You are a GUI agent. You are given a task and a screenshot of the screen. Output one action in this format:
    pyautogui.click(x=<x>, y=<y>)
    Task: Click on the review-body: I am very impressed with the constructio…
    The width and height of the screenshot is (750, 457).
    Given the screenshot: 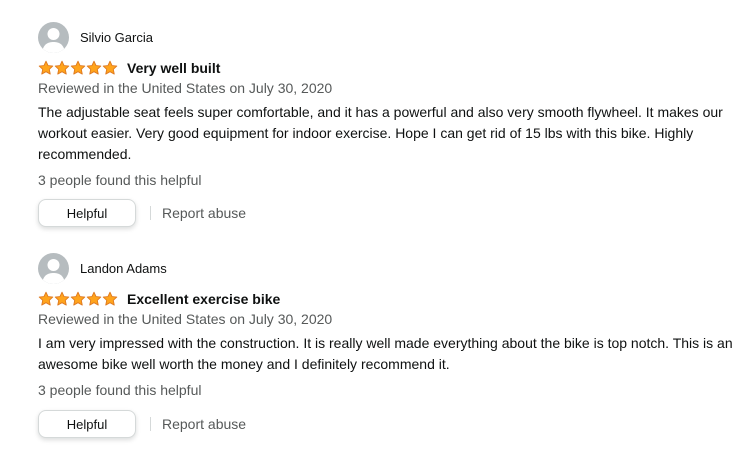 What is the action you would take?
    pyautogui.click(x=385, y=353)
    